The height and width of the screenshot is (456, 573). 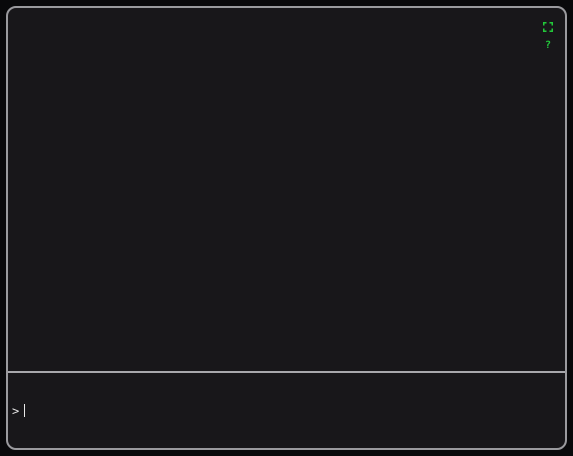 I want to click on help-button: ?, so click(x=548, y=46).